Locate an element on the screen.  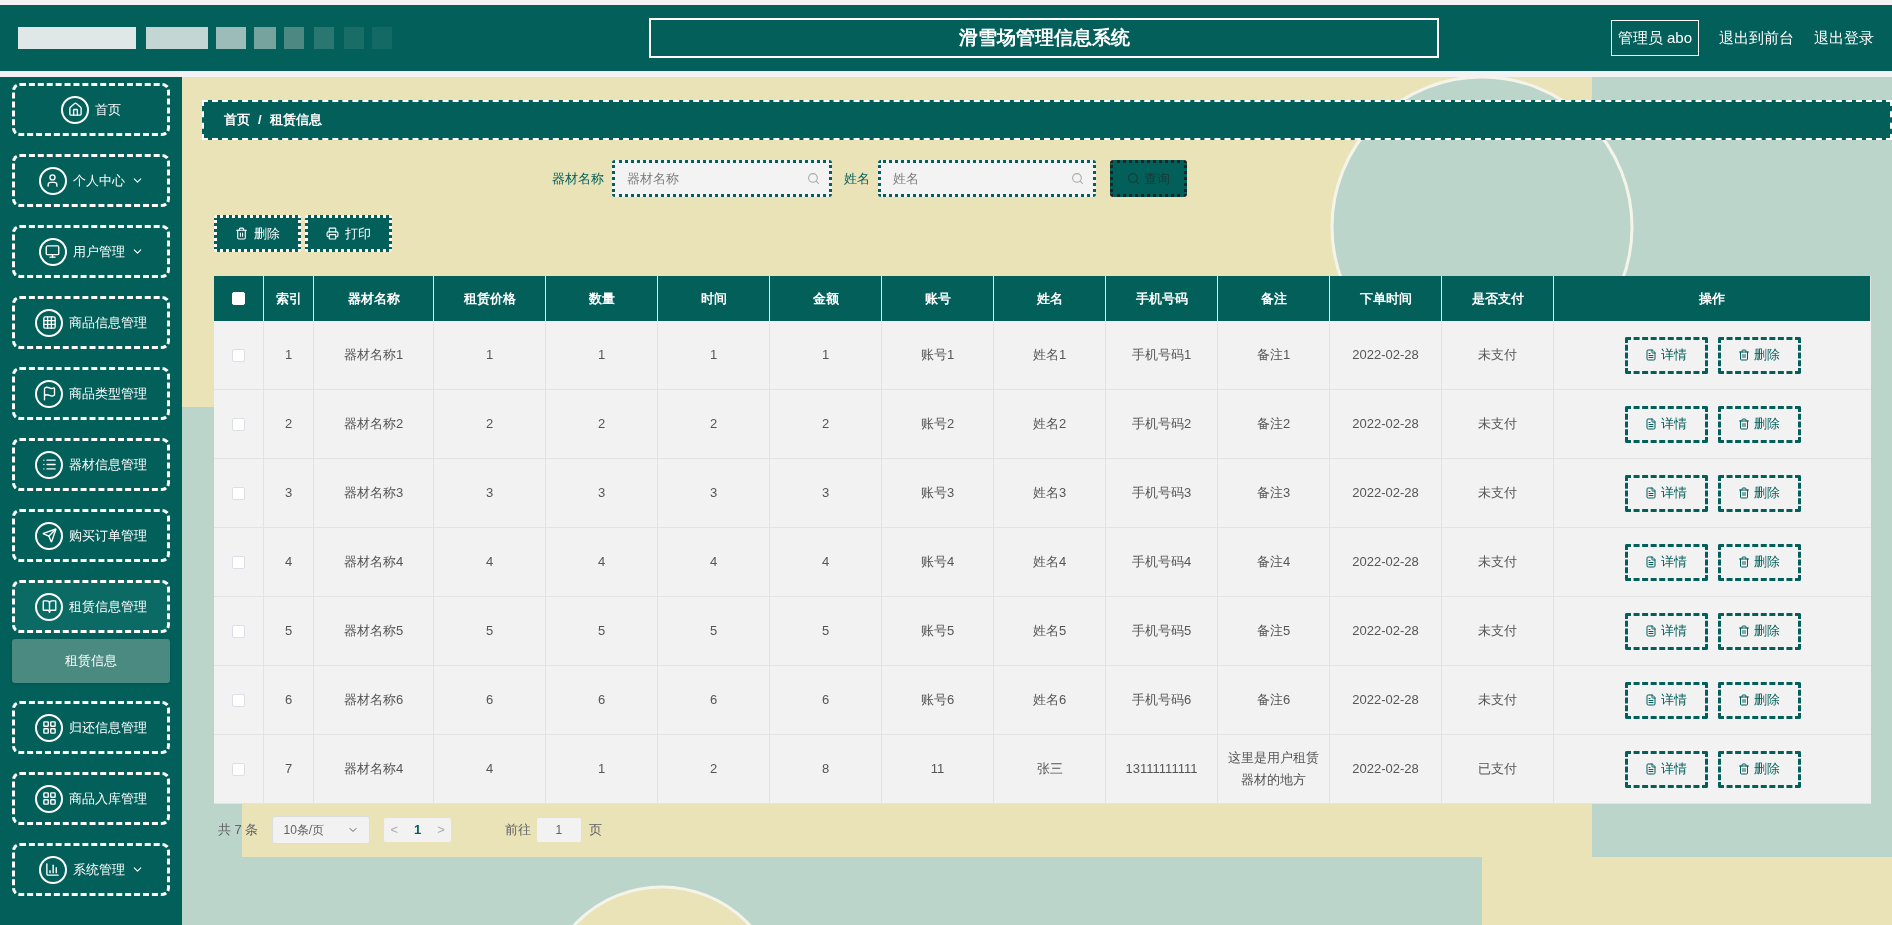
sidebar-item: 商品入库管理 is located at coordinates (91, 798).